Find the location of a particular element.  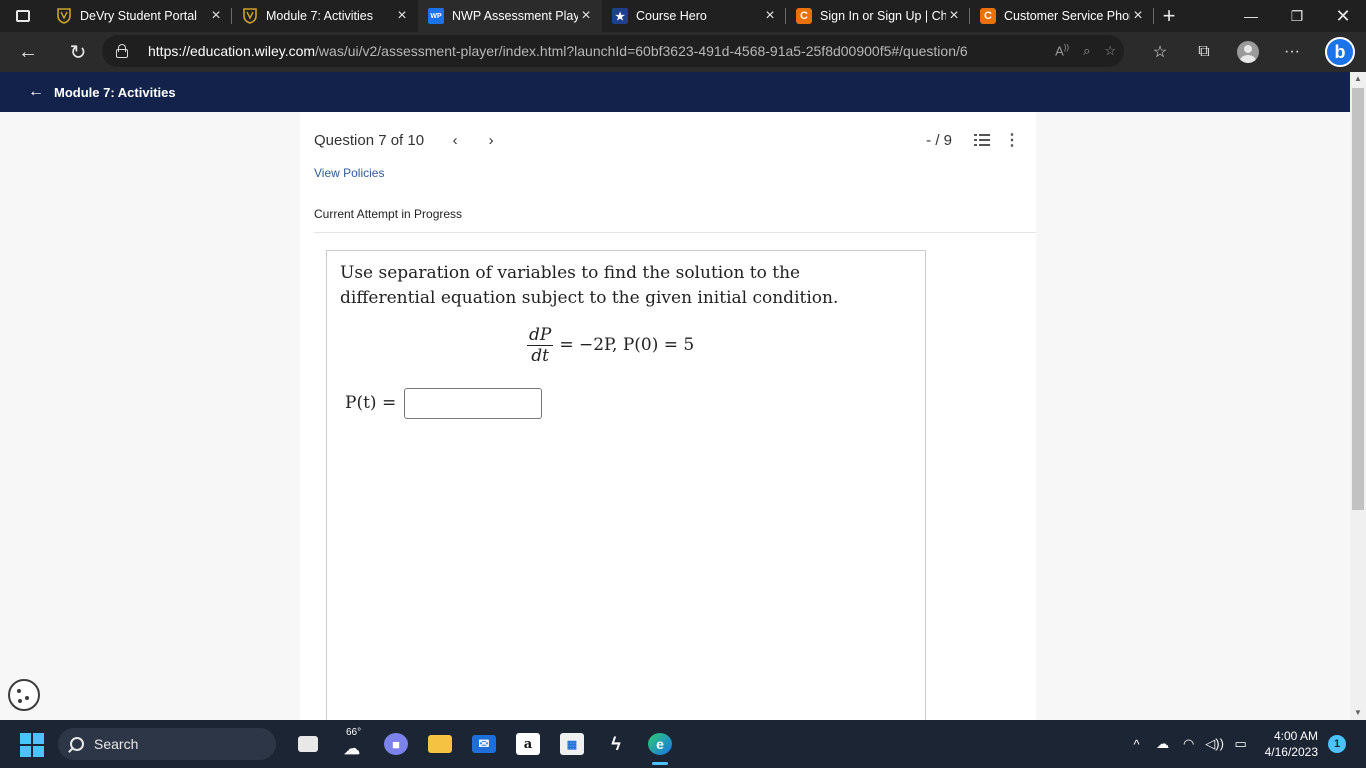

close-window-button: ✕ is located at coordinates (1343, 16).